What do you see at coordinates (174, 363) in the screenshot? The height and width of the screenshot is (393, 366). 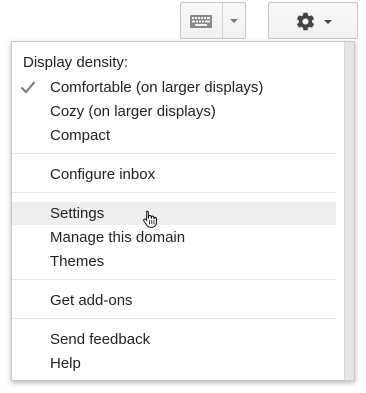 I see `help-item: Help` at bounding box center [174, 363].